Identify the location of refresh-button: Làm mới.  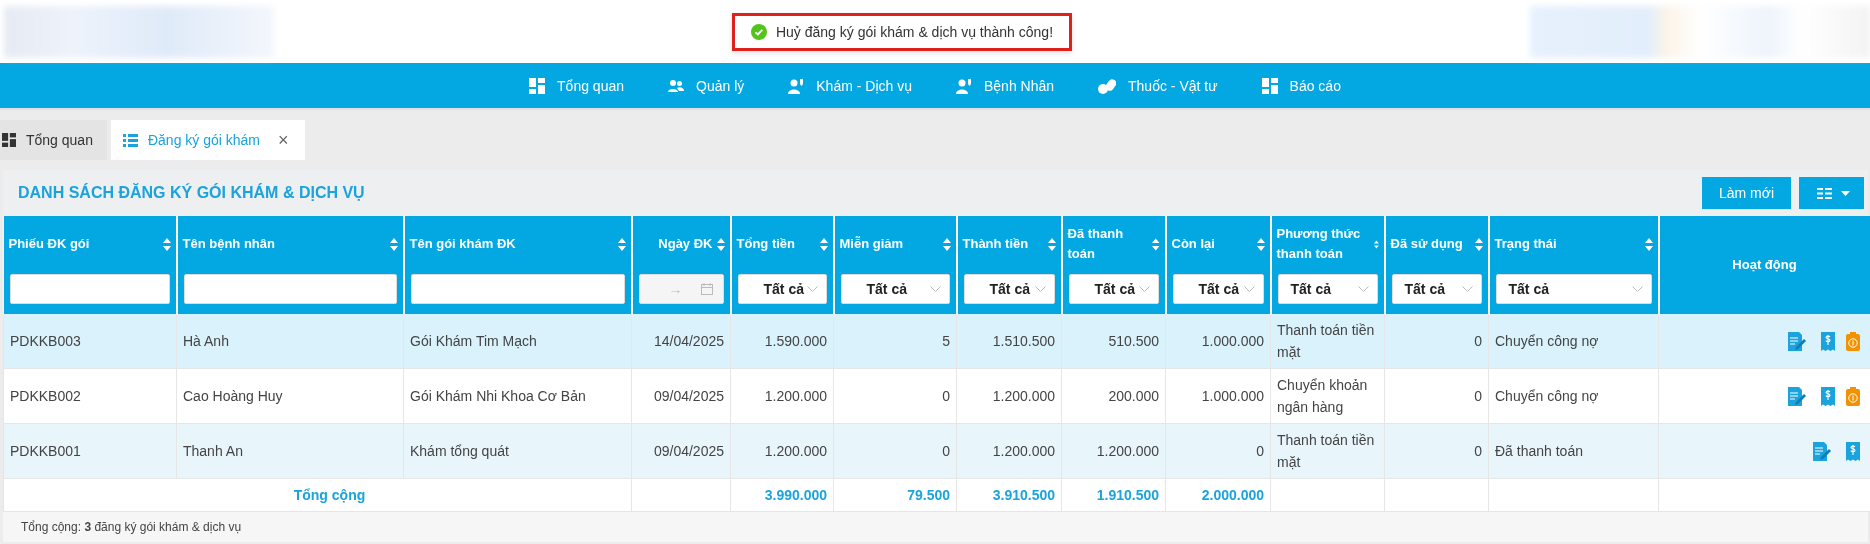
(1746, 193).